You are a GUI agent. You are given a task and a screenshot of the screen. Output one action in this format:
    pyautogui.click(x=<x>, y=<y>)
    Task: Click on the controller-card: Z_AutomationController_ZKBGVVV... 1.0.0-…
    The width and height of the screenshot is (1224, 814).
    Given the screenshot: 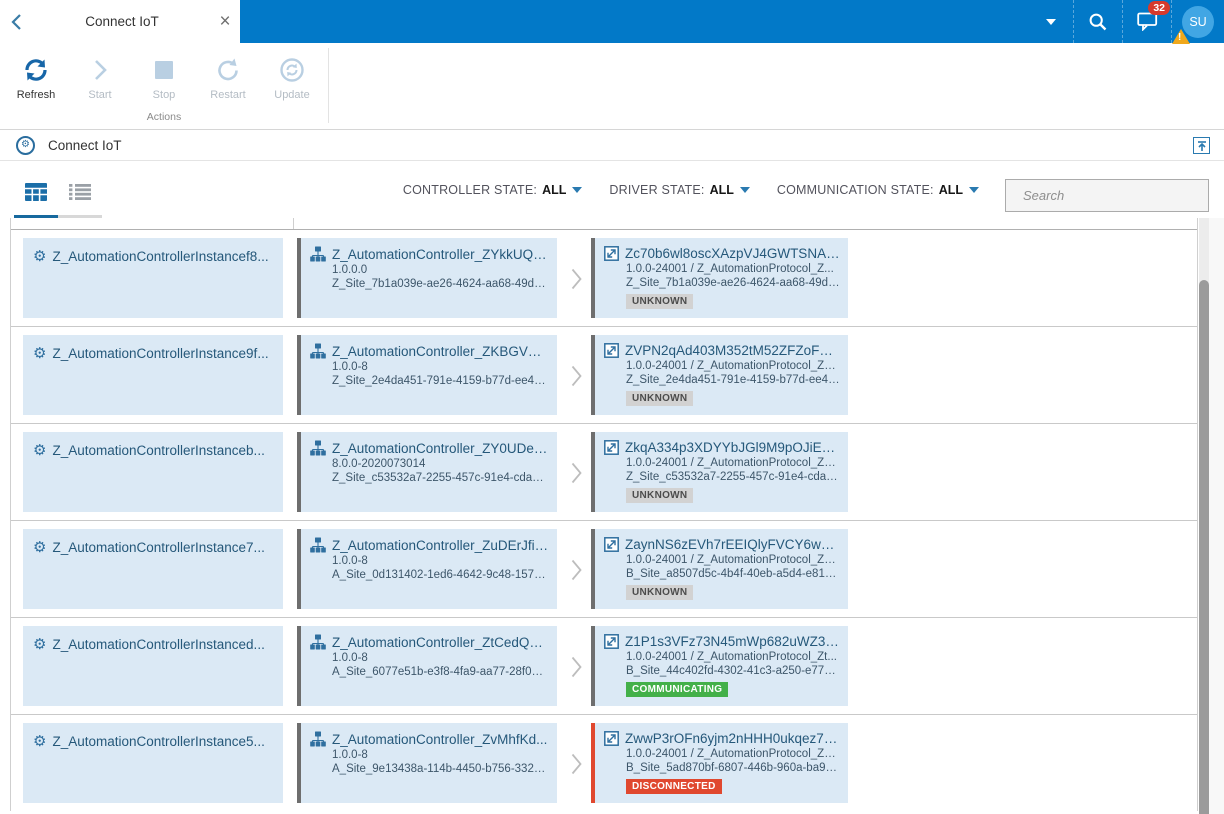 What is the action you would take?
    pyautogui.click(x=427, y=375)
    